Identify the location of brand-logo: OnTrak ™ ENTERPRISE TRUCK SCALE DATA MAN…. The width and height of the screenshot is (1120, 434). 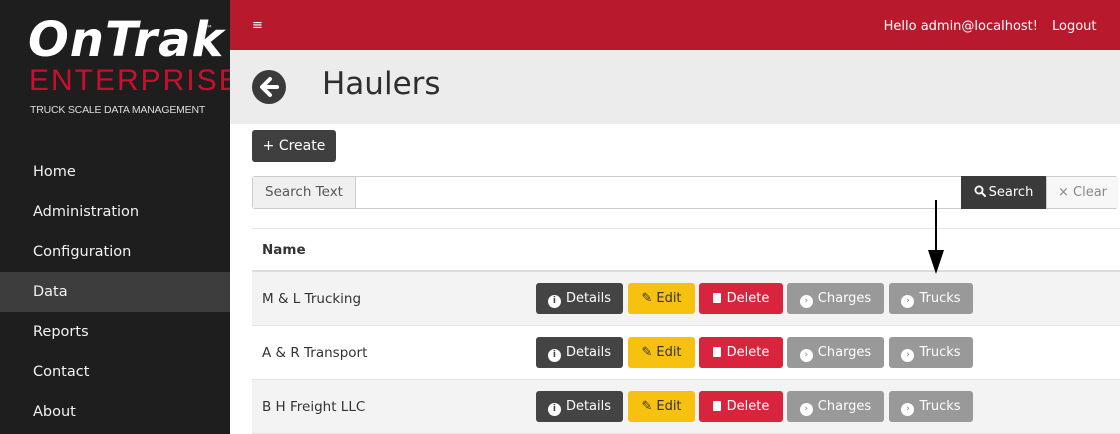
(119, 65).